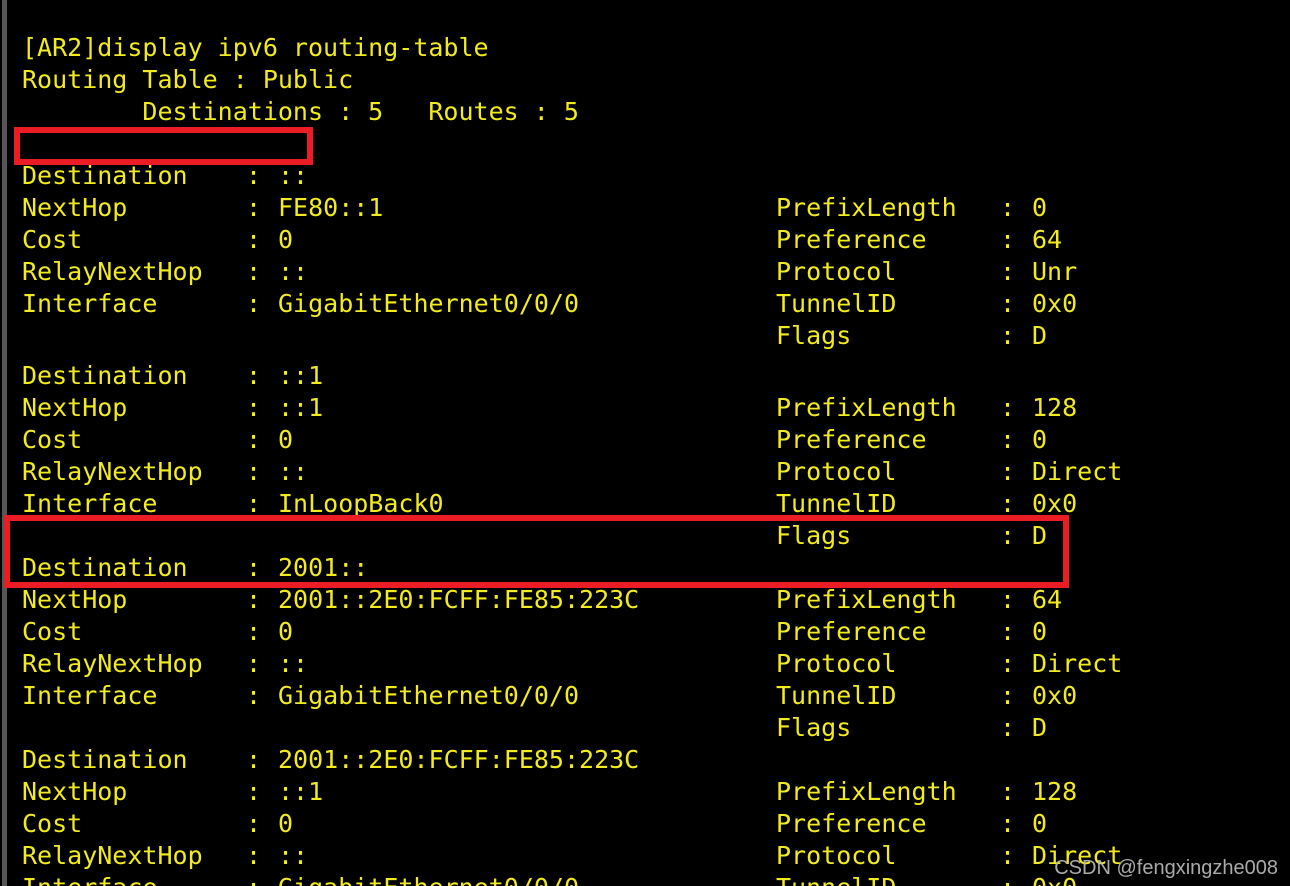 The image size is (1290, 886). Describe the element at coordinates (300, 111) in the screenshot. I see `summary-text: Destinations : 5 Routes : 5` at that location.